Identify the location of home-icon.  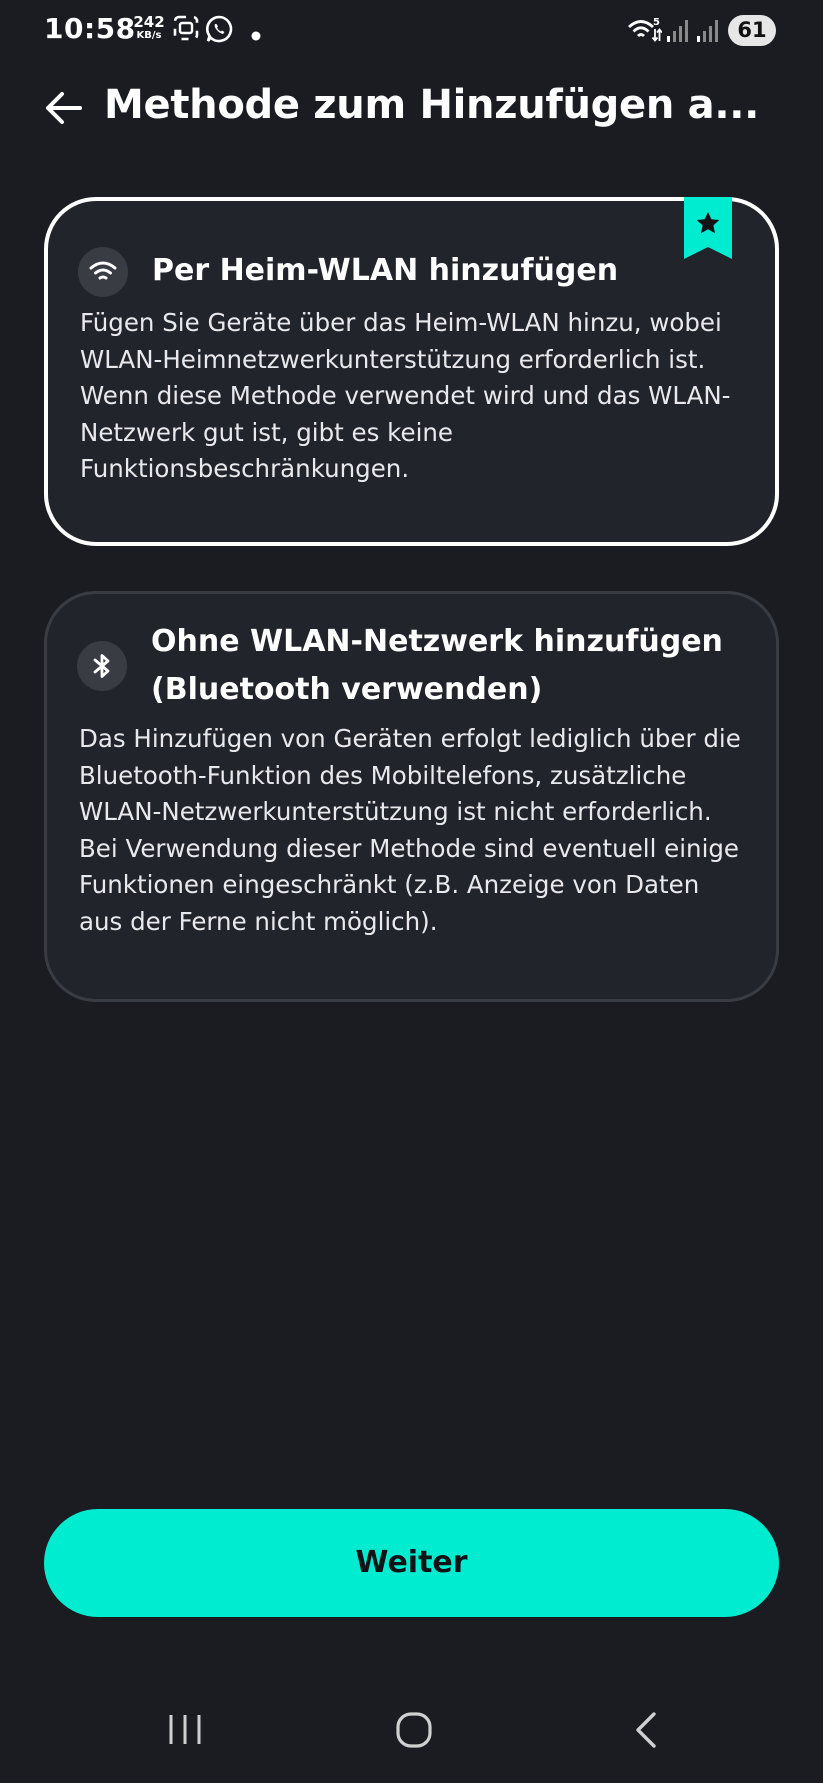
(414, 1730).